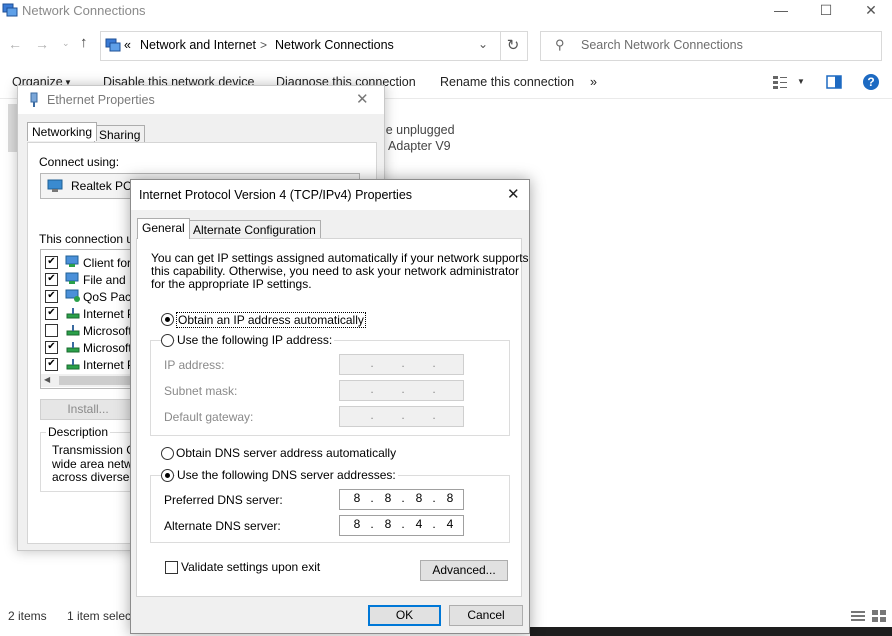  Describe the element at coordinates (483, 44) in the screenshot. I see `address-dropdown-icon: ⌄` at that location.